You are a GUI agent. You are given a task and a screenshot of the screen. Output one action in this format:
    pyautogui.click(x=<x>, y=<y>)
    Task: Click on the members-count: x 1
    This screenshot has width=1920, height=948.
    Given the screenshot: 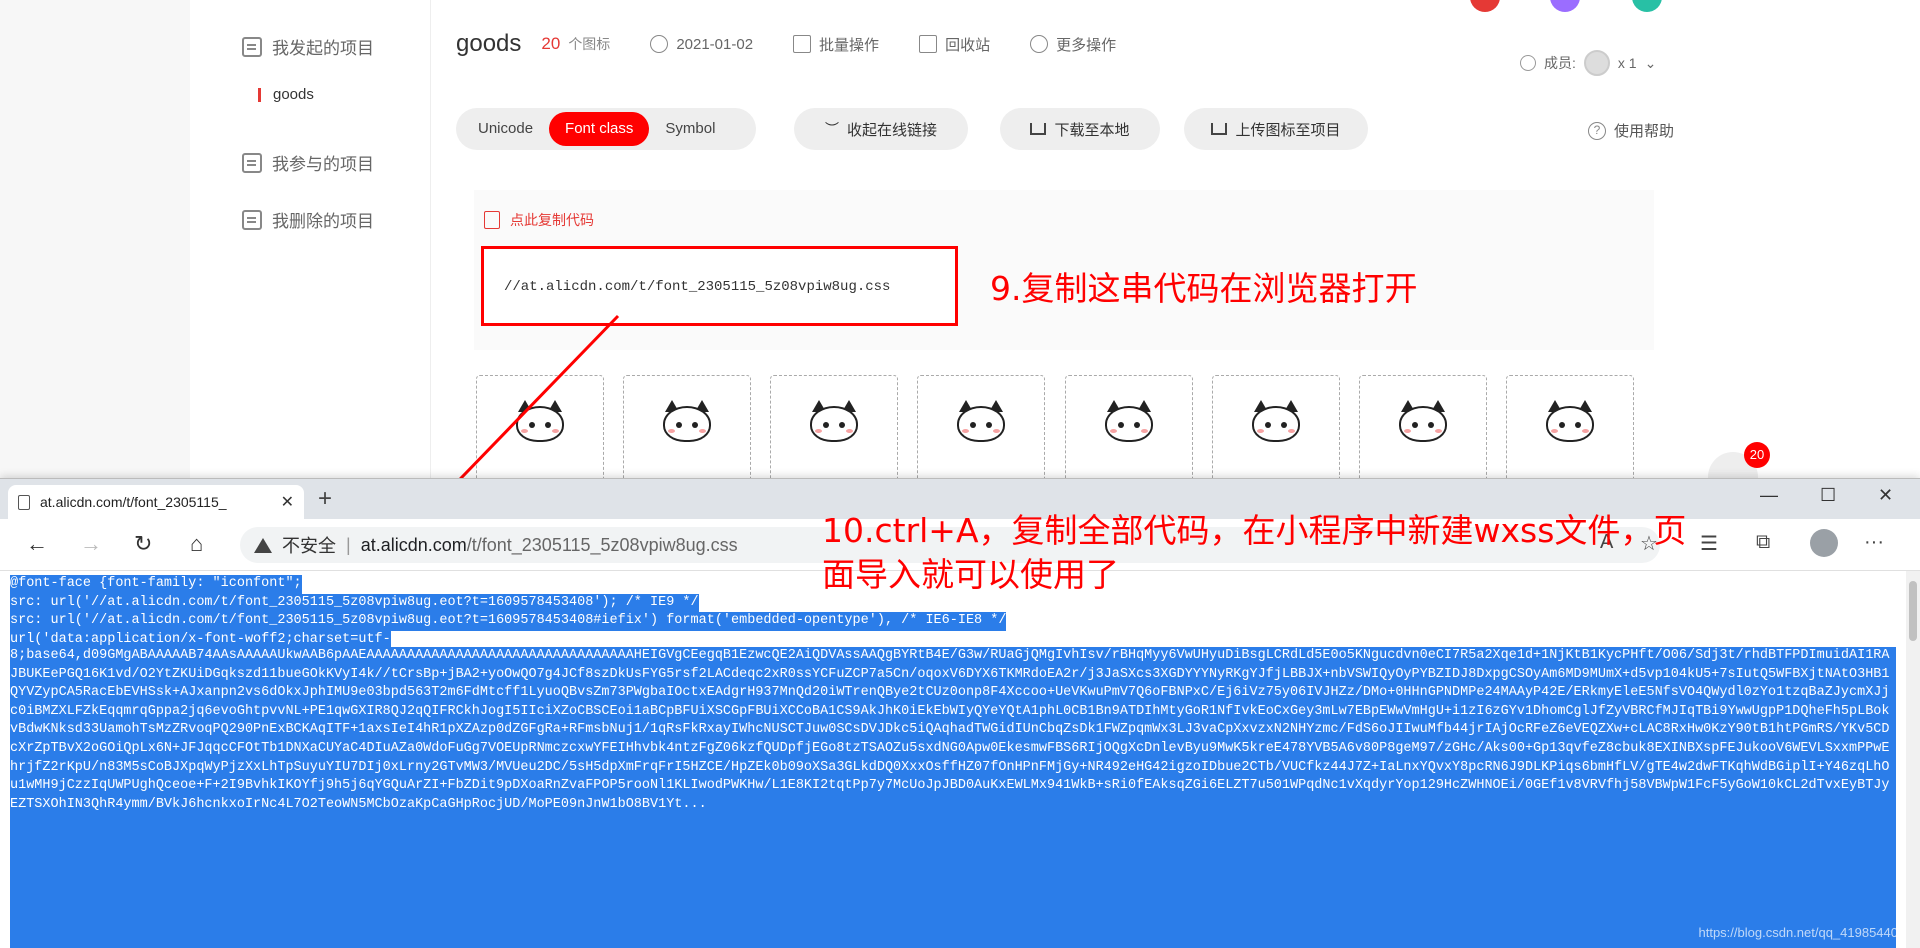 What is the action you would take?
    pyautogui.click(x=1627, y=63)
    